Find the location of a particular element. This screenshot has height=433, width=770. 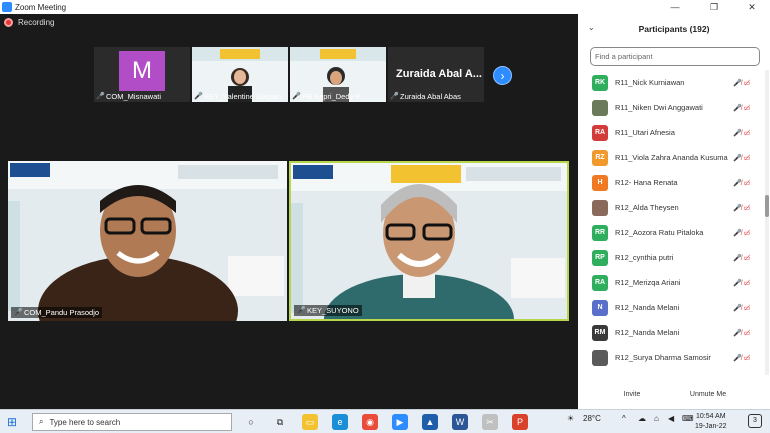

file-explorer-icon: ▭ is located at coordinates (310, 422).